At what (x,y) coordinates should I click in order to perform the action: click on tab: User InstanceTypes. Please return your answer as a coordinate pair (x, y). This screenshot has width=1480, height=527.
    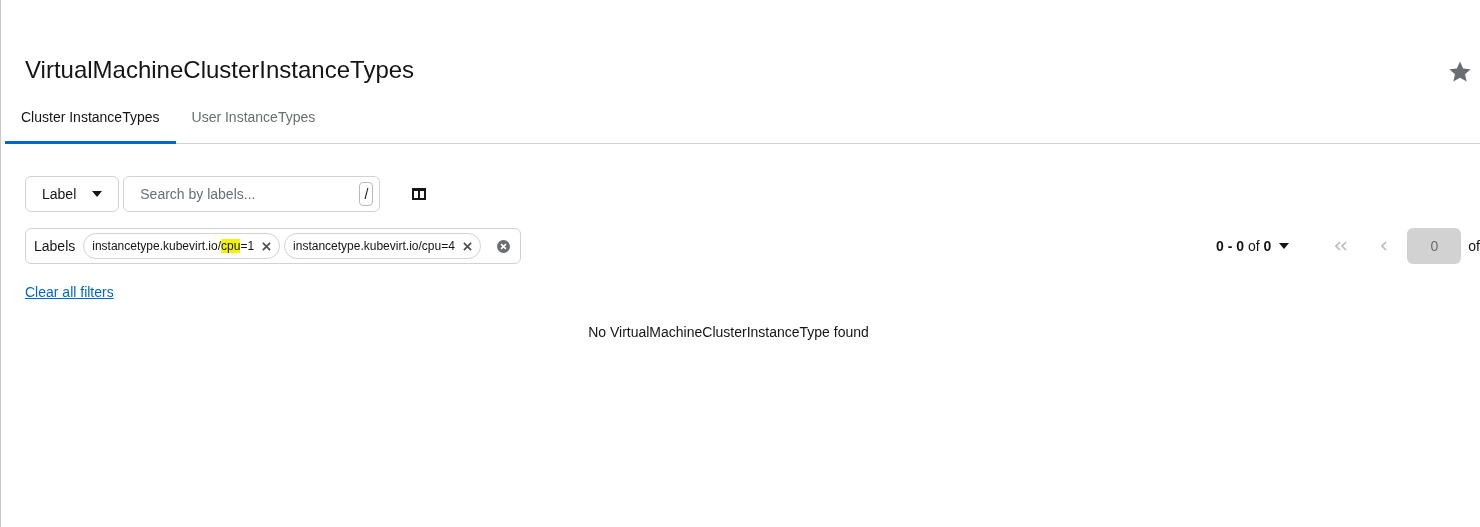
    Looking at the image, I should click on (253, 125).